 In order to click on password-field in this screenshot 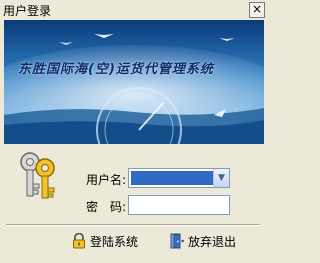, I will do `click(179, 205)`.